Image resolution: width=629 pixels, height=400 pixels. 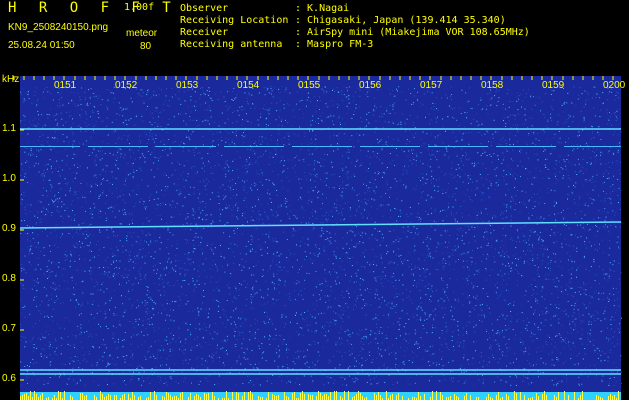 I want to click on time-tick-label: 0153, so click(x=187, y=85).